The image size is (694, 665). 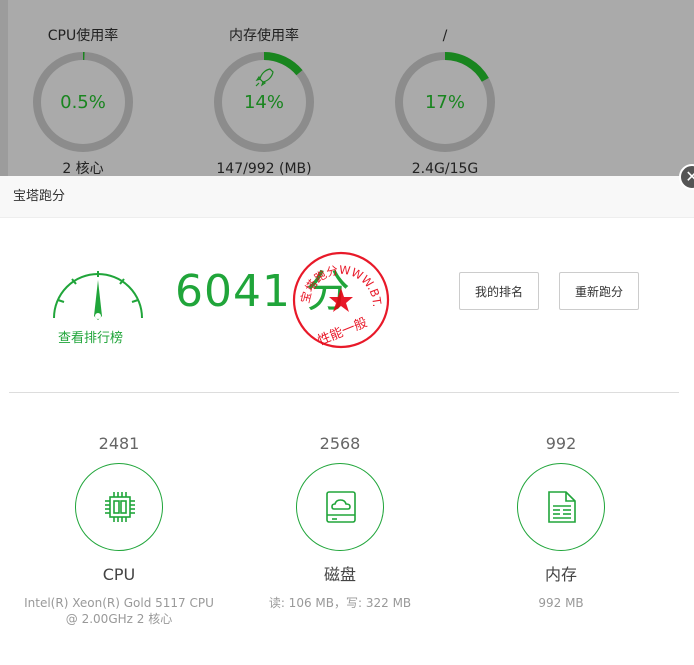 What do you see at coordinates (119, 574) in the screenshot?
I see `metric-name: CPU` at bounding box center [119, 574].